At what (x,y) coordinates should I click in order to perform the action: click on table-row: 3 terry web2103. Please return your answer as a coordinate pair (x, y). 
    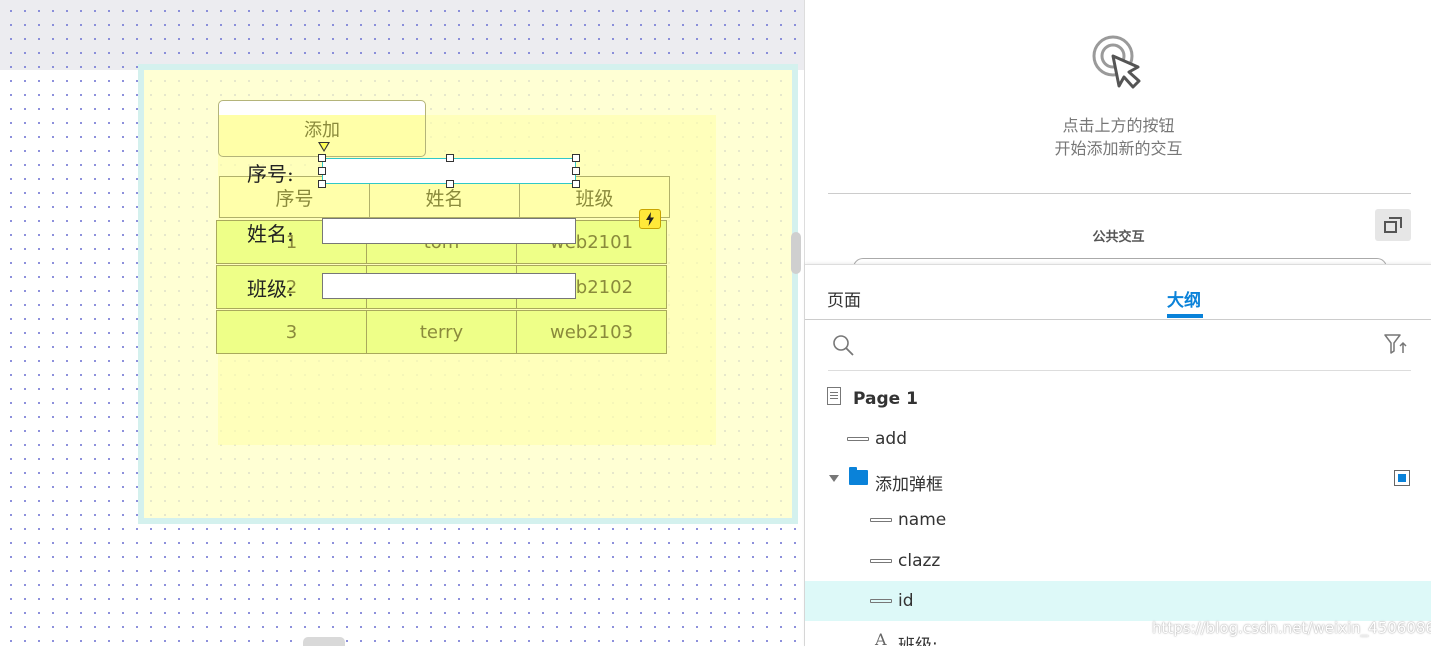
    Looking at the image, I should click on (441, 332).